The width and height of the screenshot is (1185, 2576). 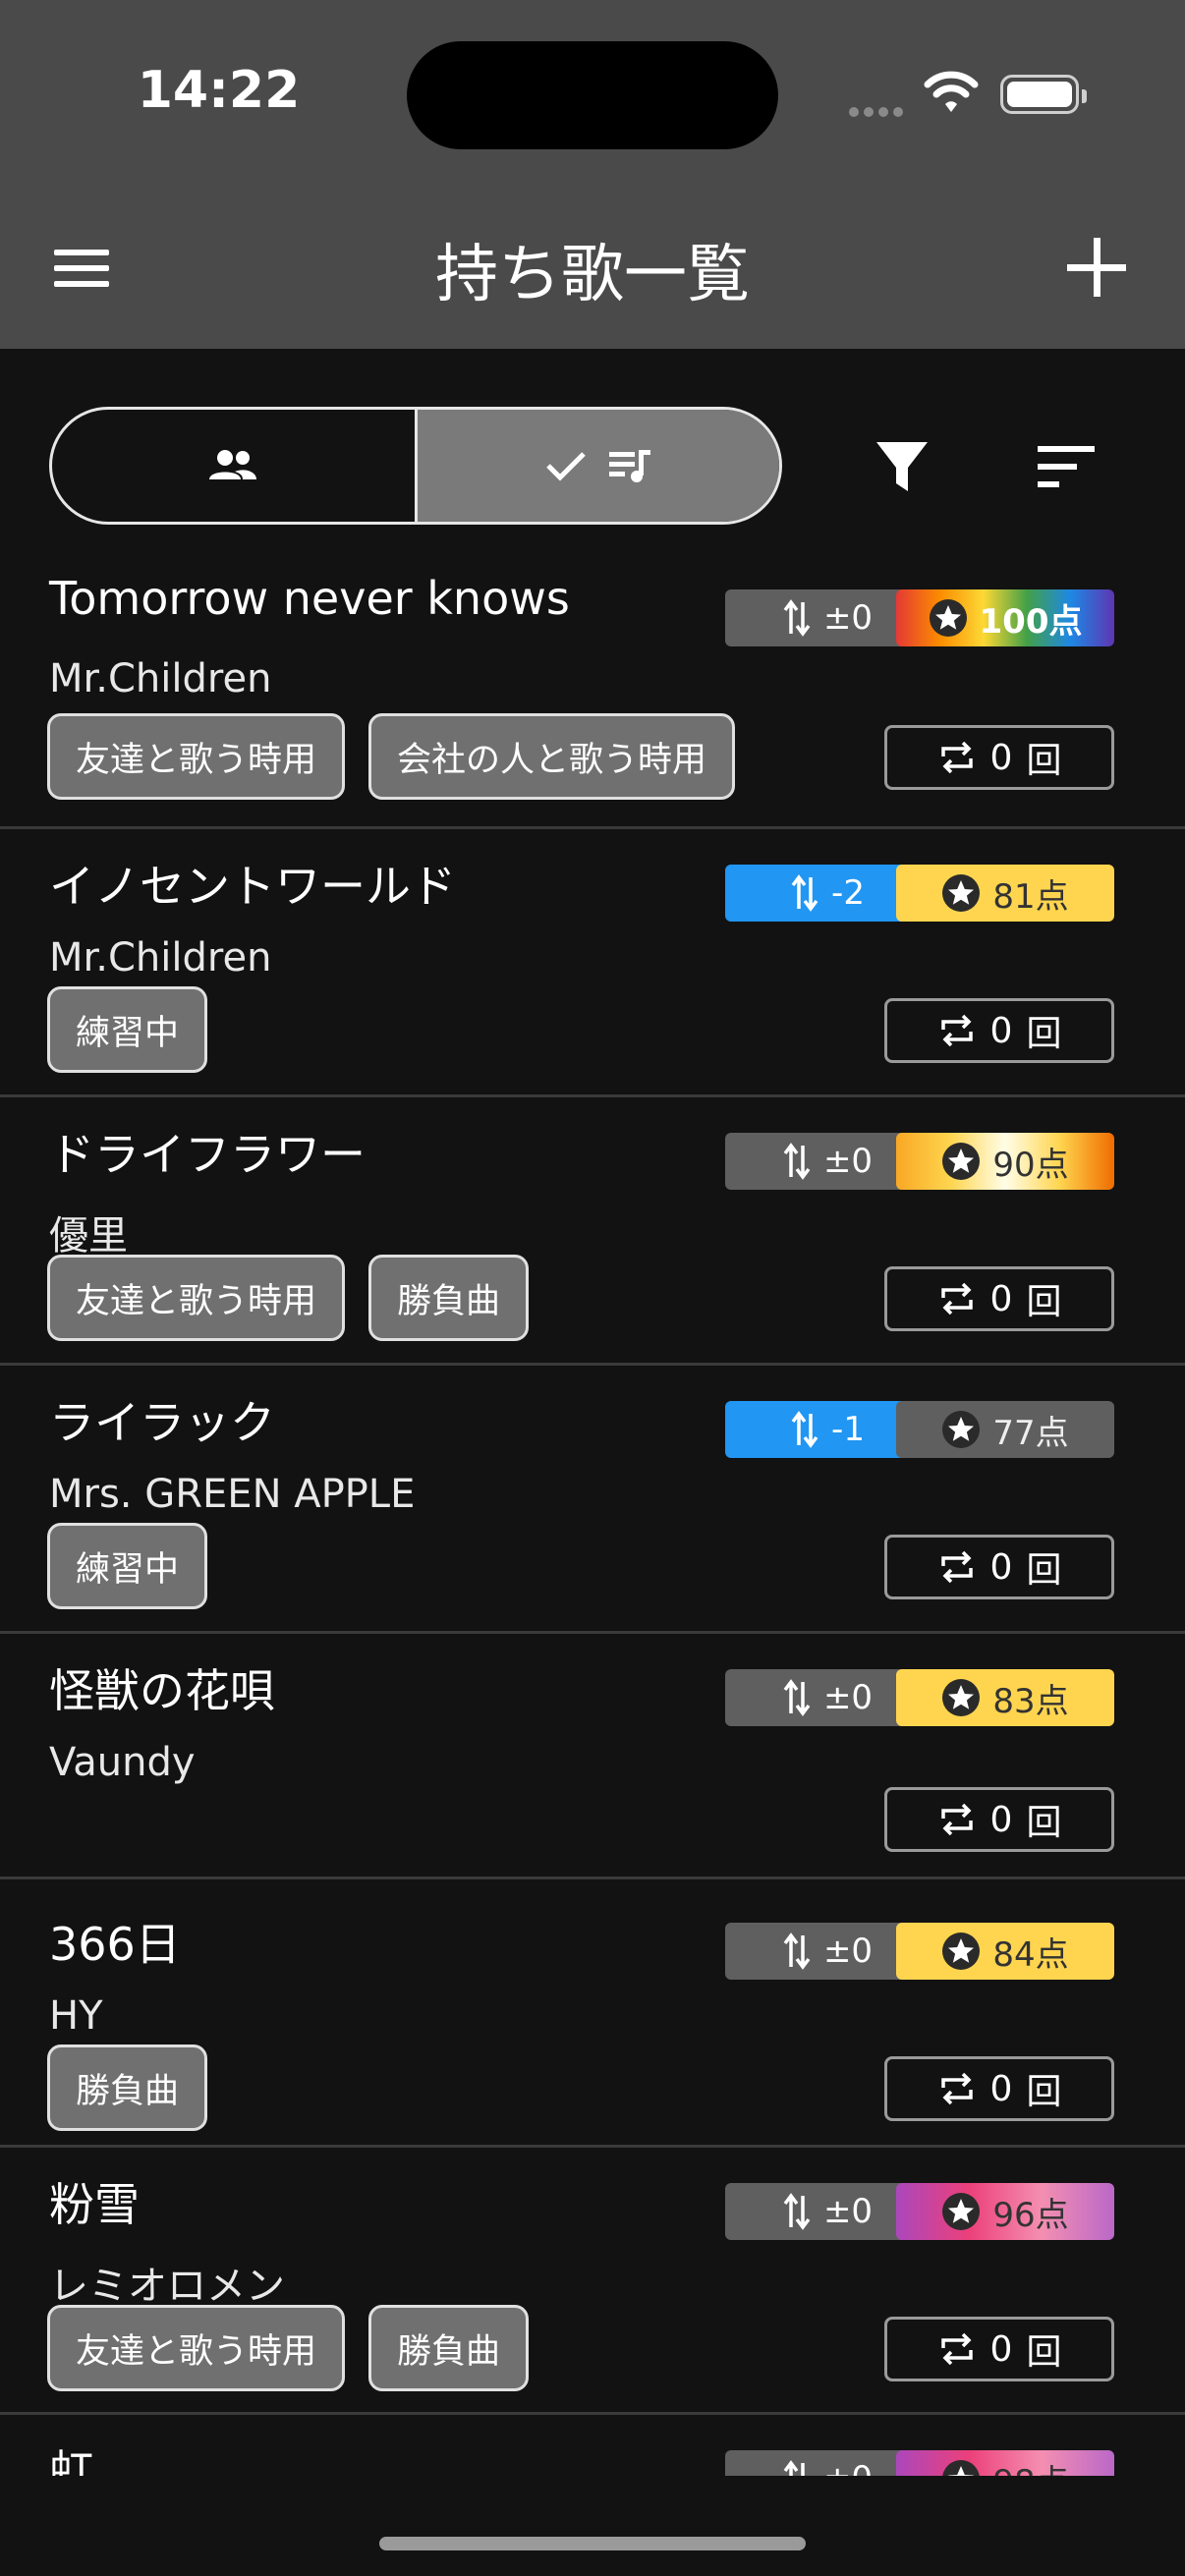 I want to click on score-badge: 98点, so click(x=1005, y=2463).